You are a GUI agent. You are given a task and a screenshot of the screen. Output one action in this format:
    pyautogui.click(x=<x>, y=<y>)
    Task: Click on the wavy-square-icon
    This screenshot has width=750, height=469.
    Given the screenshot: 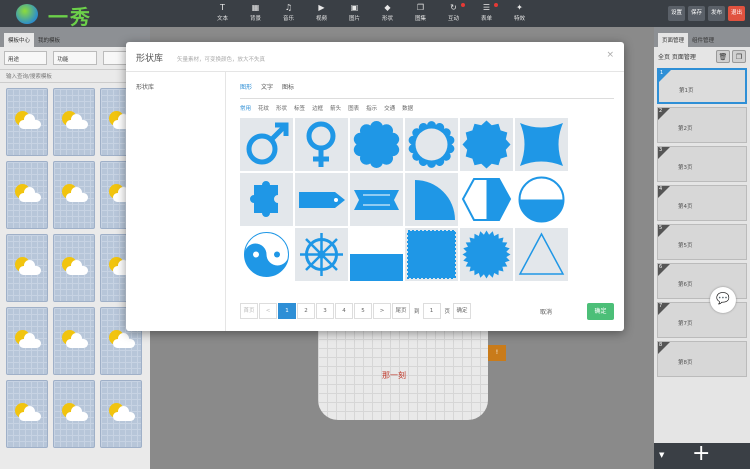 What is the action you would take?
    pyautogui.click(x=541, y=144)
    